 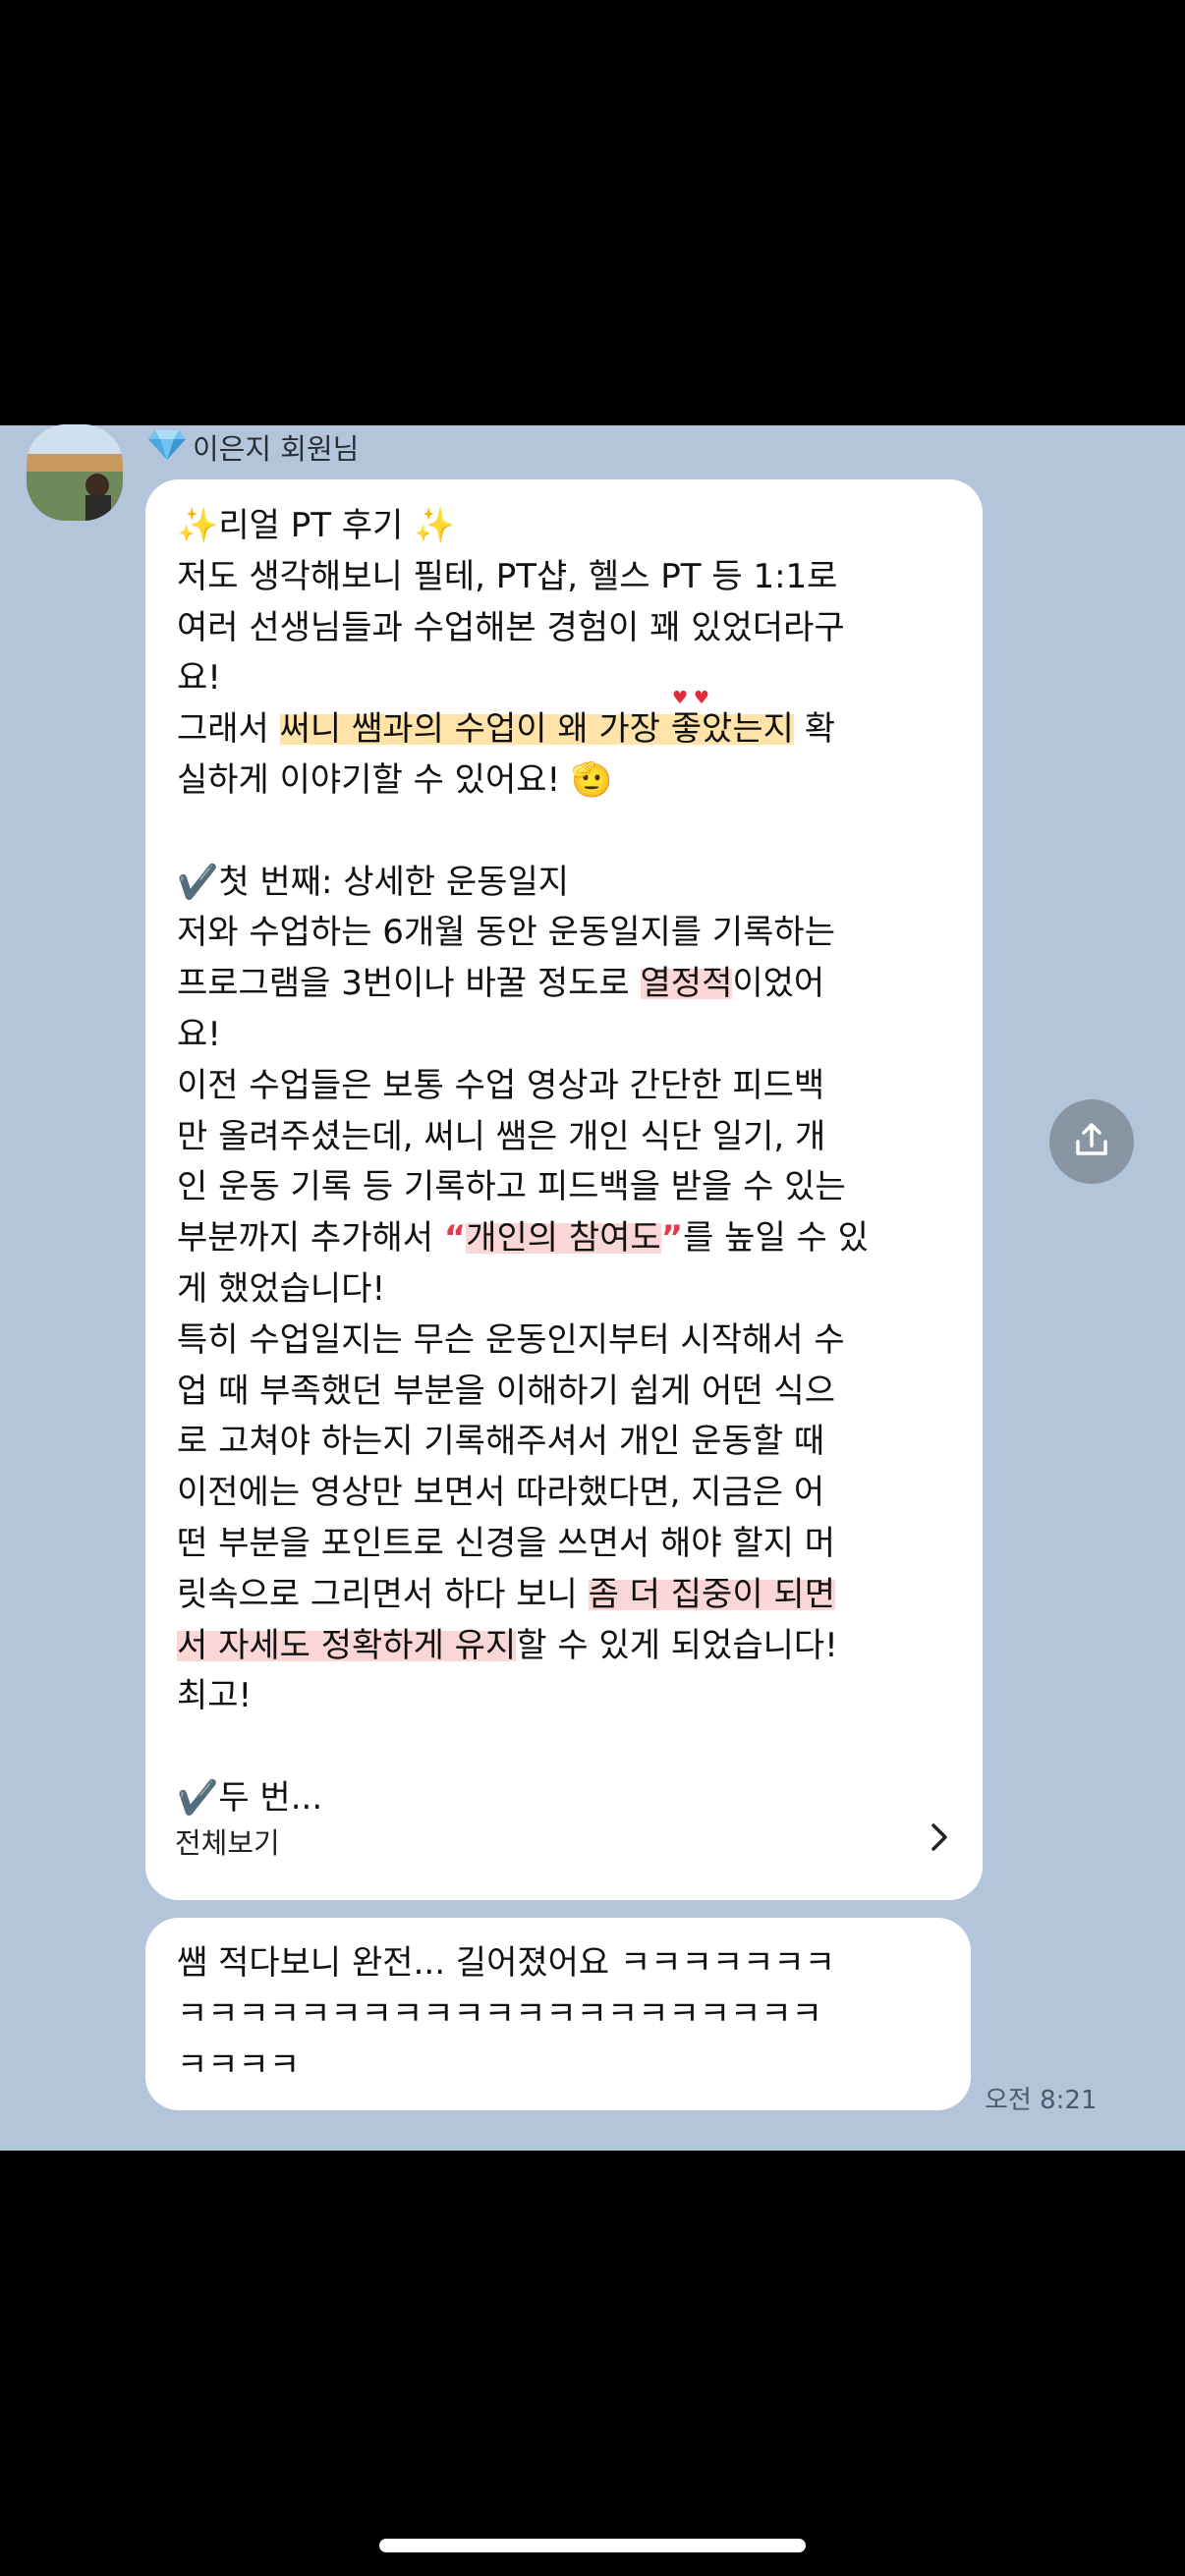 I want to click on message-line: 그래서 써니 쌤과의 수업이 왜 가장 좋았는지 확, so click(x=570, y=730).